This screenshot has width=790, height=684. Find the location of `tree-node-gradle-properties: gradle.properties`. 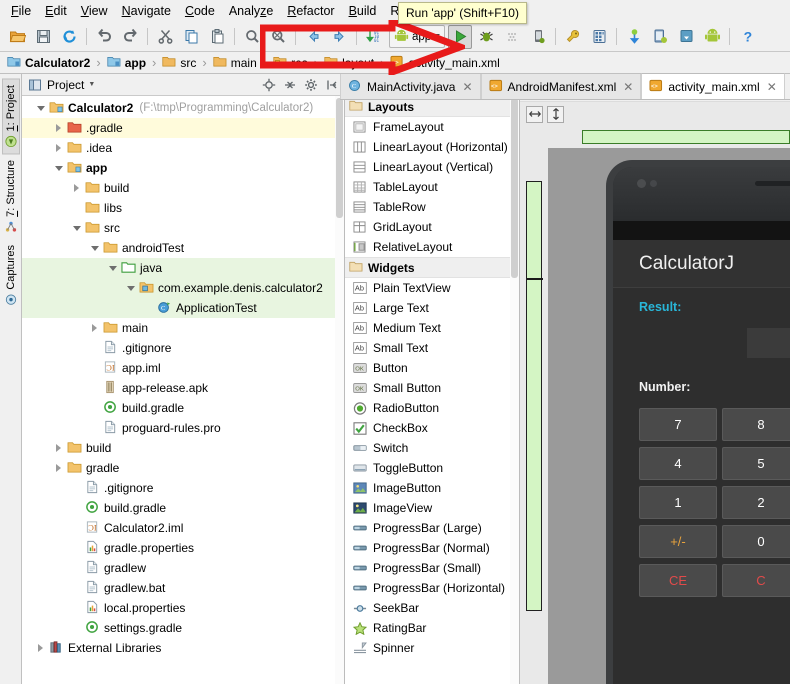

tree-node-gradle-properties: gradle.properties is located at coordinates (183, 548).